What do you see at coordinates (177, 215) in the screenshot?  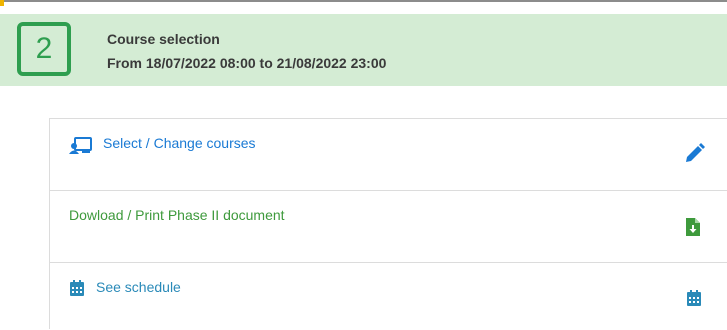 I see `action-label: Dowload / Print Phase II document` at bounding box center [177, 215].